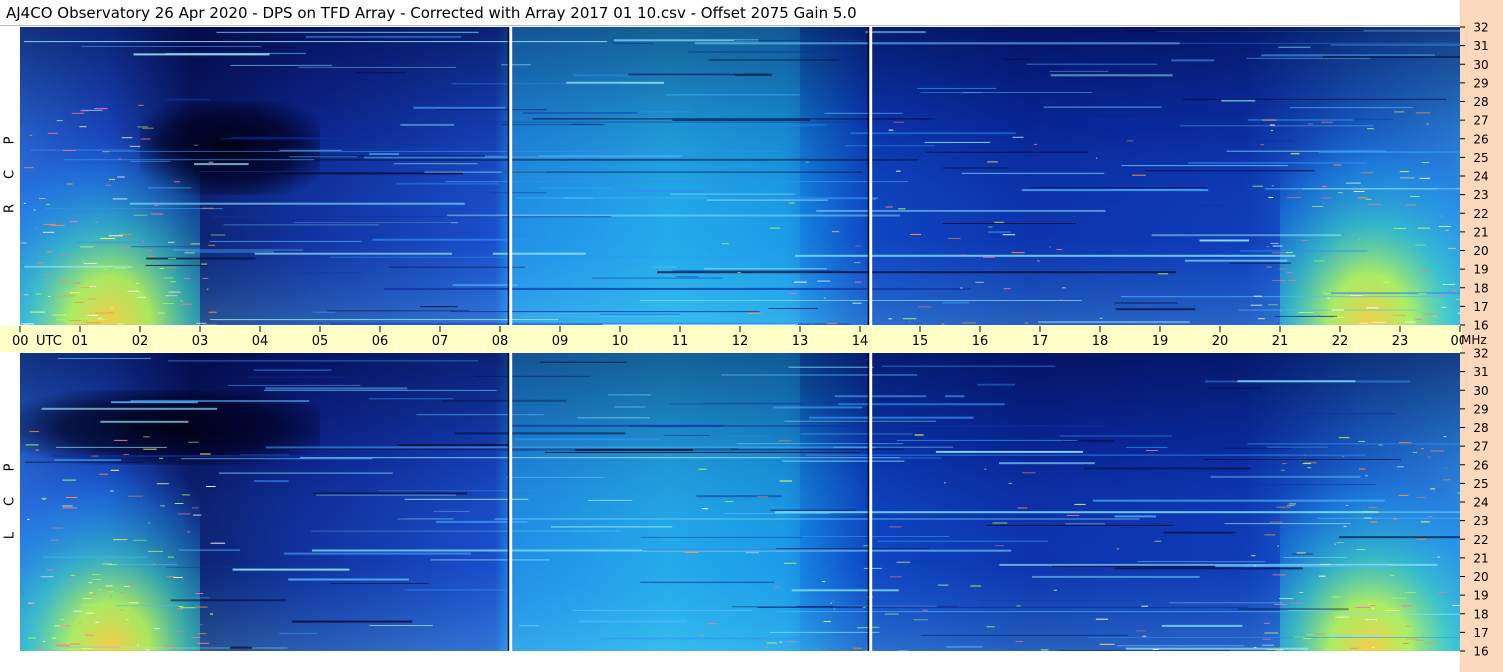 This screenshot has height=672, width=1503. What do you see at coordinates (1480, 65) in the screenshot?
I see `frequency-tick-label: 30` at bounding box center [1480, 65].